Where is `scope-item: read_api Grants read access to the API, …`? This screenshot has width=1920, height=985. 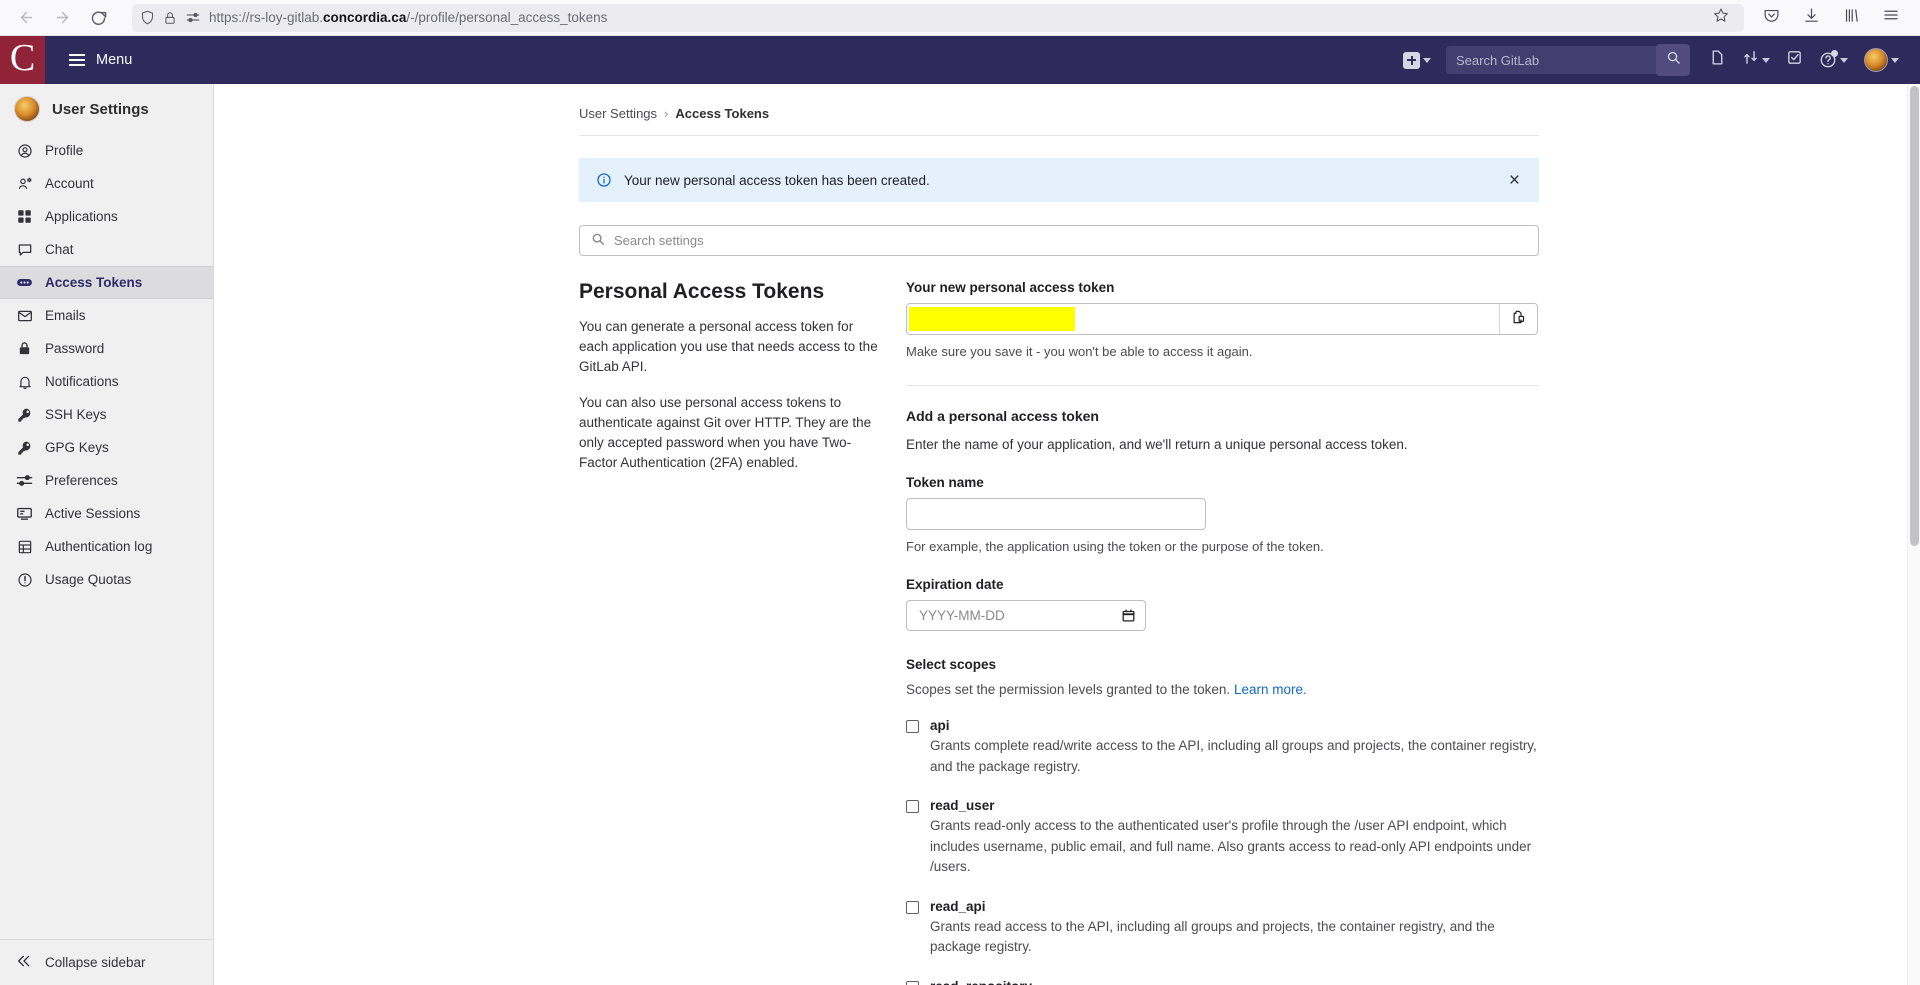
scope-item: read_api Grants read access to the API, … is located at coordinates (1222, 928).